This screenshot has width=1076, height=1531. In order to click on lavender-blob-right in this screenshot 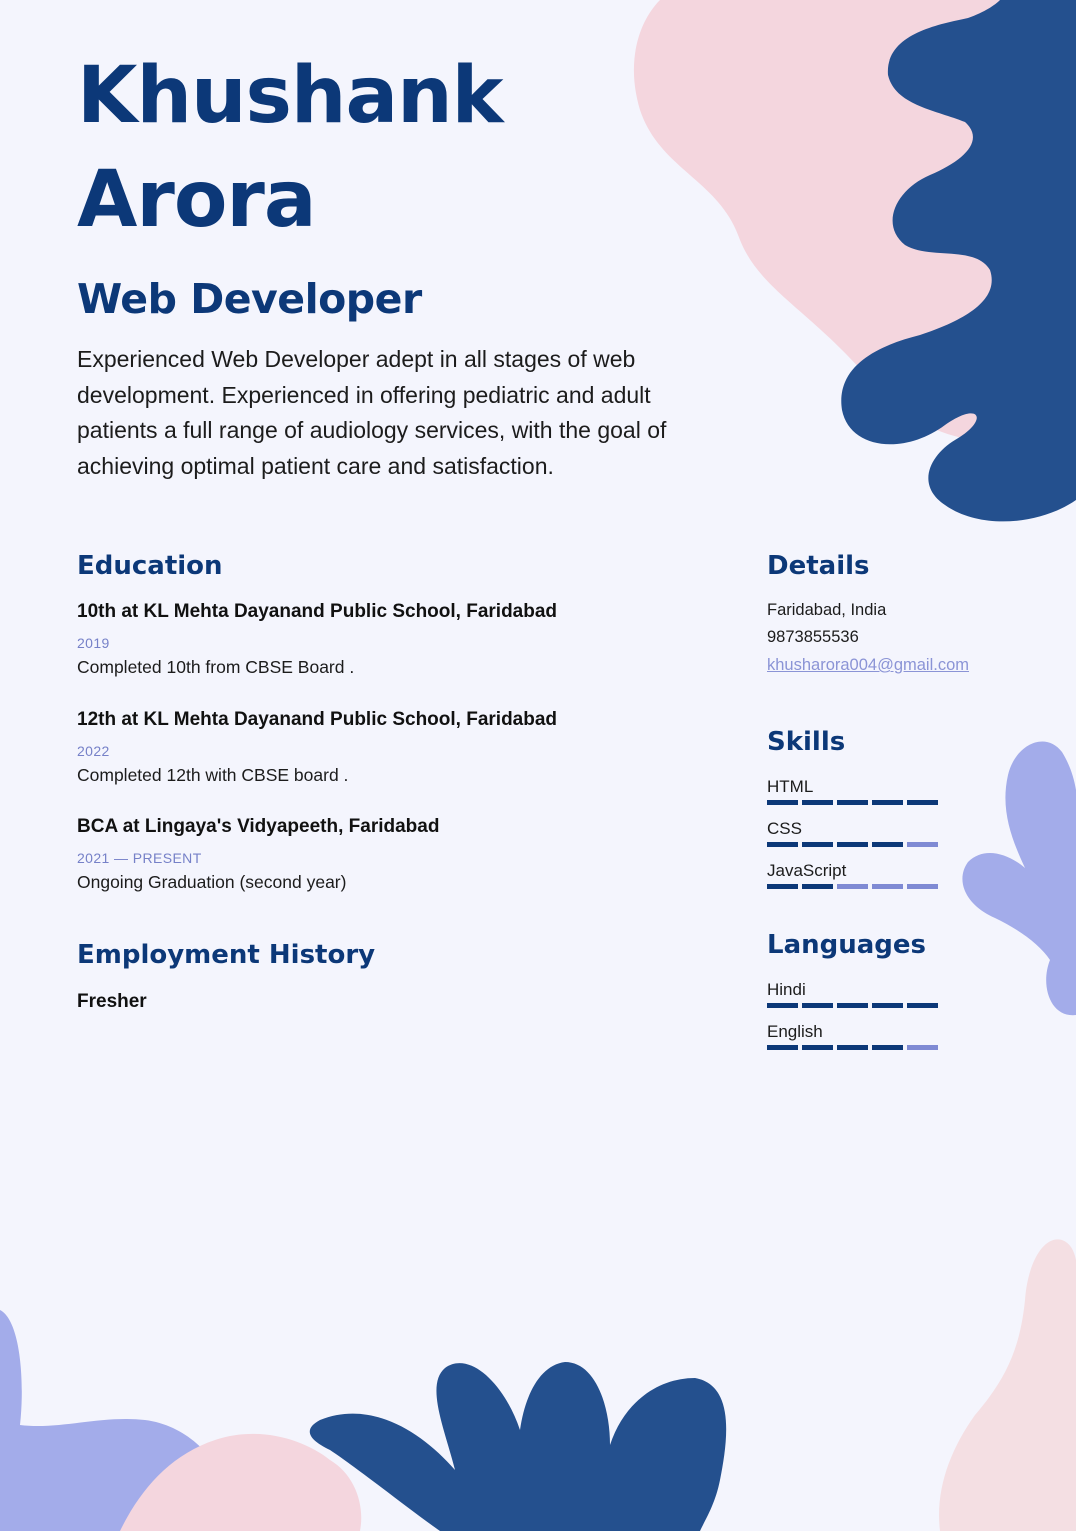, I will do `click(1019, 878)`.